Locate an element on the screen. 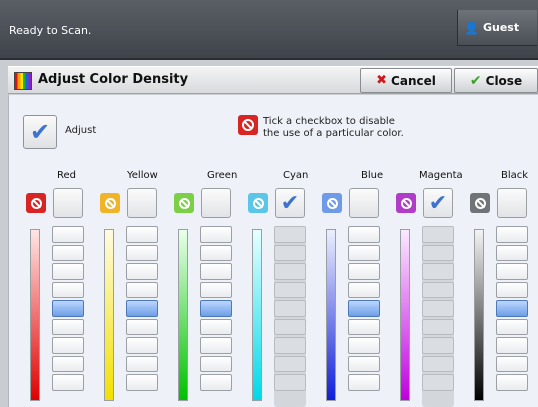 The image size is (538, 407). close-button: ✔ Close is located at coordinates (496, 80).